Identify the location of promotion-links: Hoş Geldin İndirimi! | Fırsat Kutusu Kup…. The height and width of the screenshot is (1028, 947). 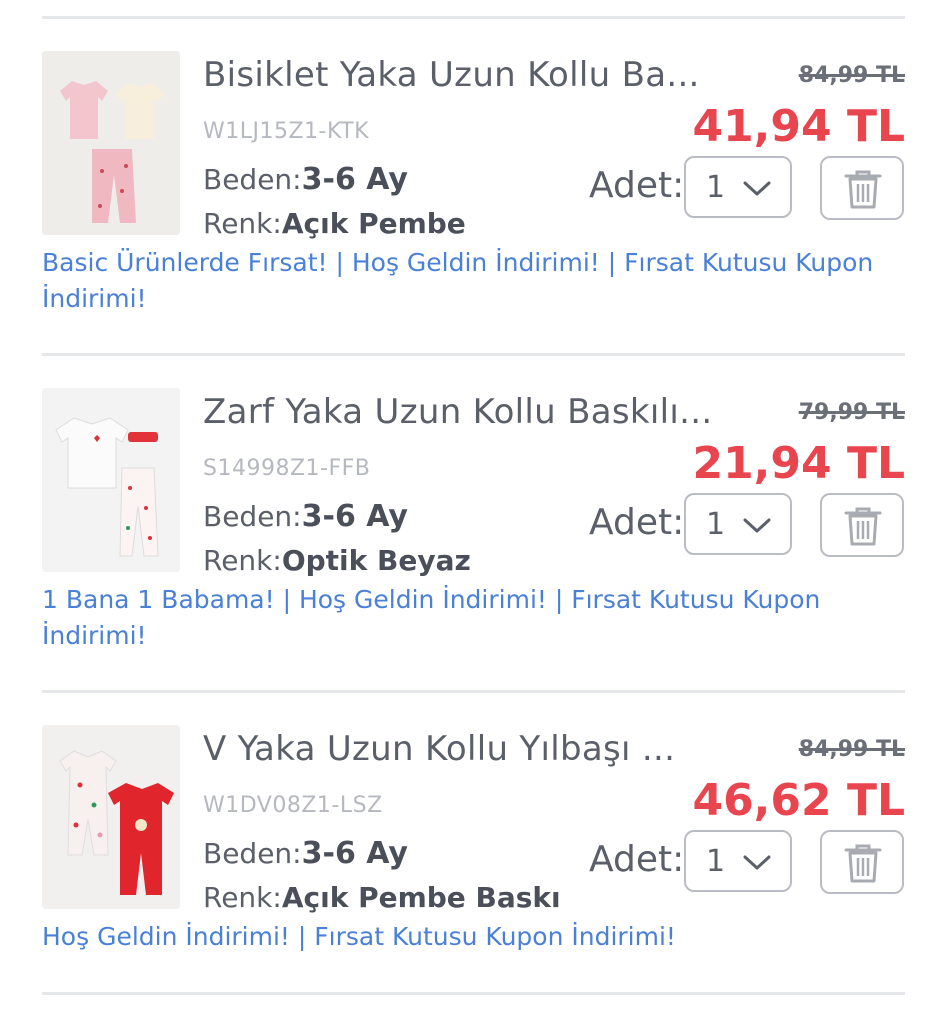
(477, 937).